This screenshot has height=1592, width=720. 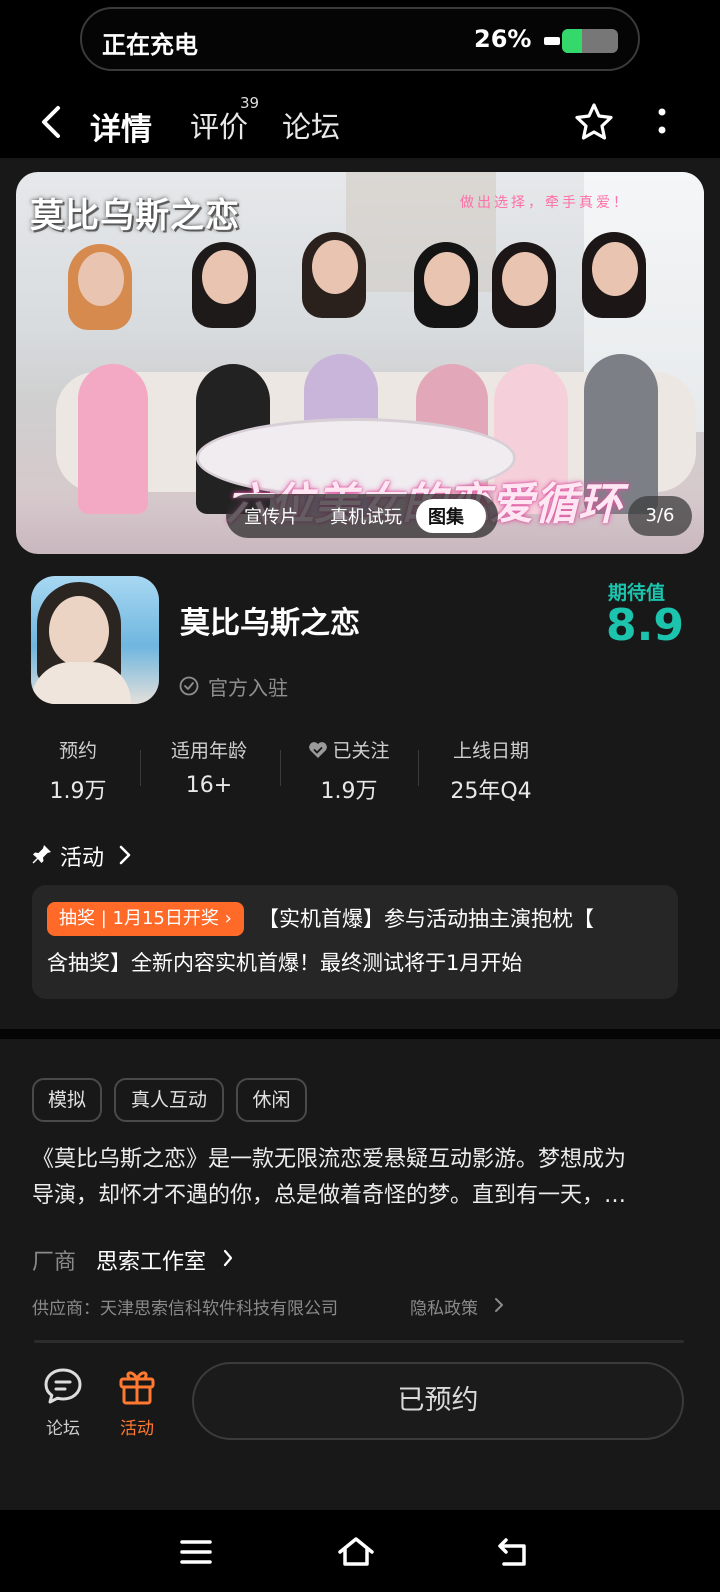 What do you see at coordinates (360, 1034) in the screenshot?
I see `section-divider` at bounding box center [360, 1034].